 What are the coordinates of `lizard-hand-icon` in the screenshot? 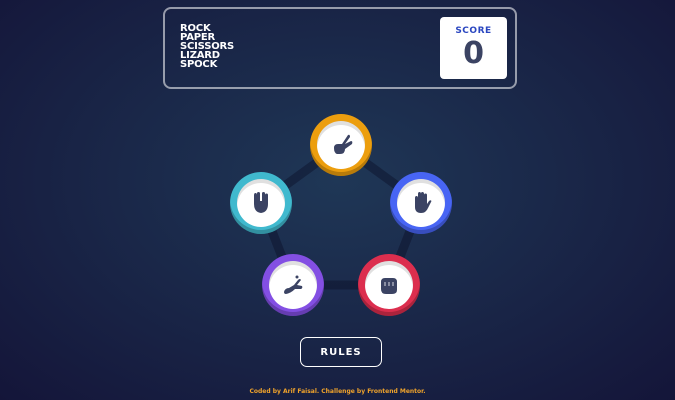 It's located at (293, 284).